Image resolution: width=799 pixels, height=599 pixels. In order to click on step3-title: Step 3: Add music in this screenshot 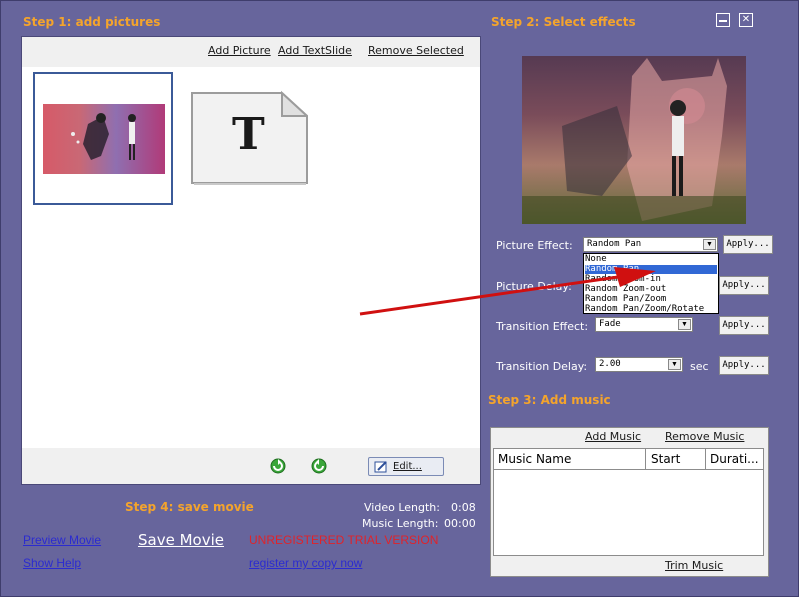, I will do `click(549, 400)`.